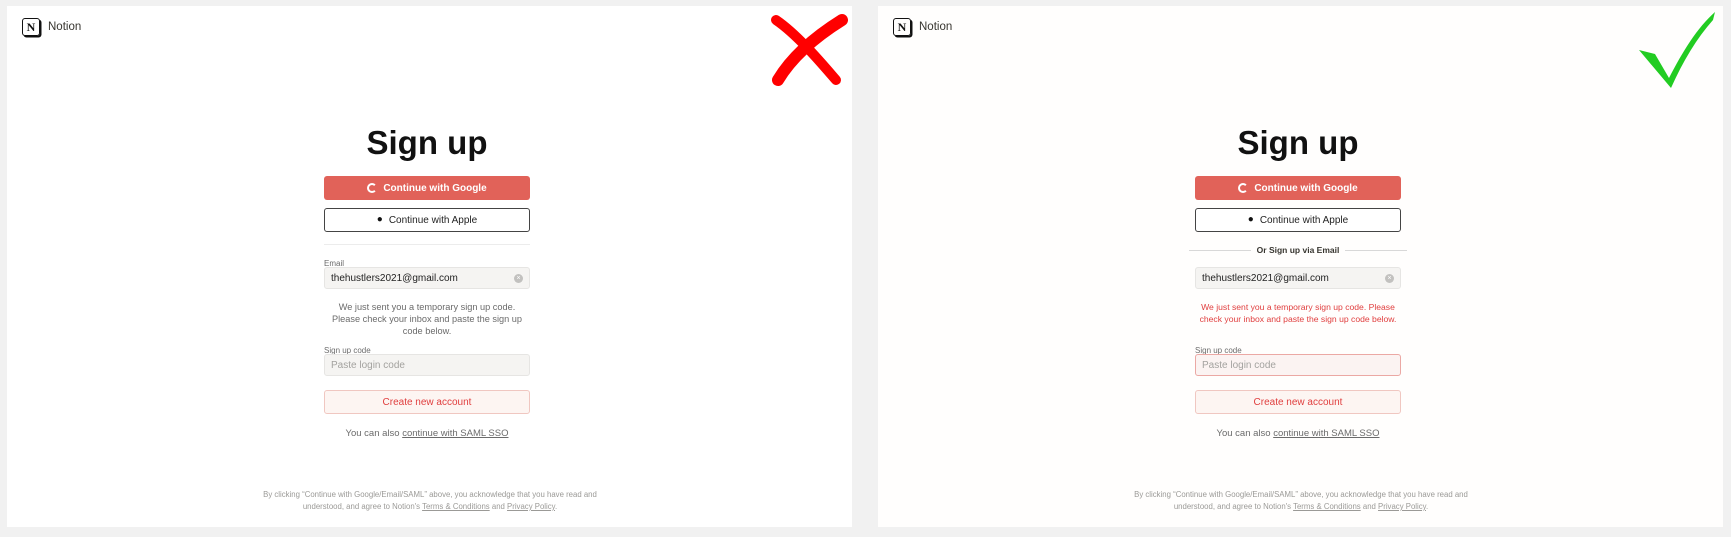 The image size is (1731, 537). What do you see at coordinates (427, 244) in the screenshot?
I see `divider` at bounding box center [427, 244].